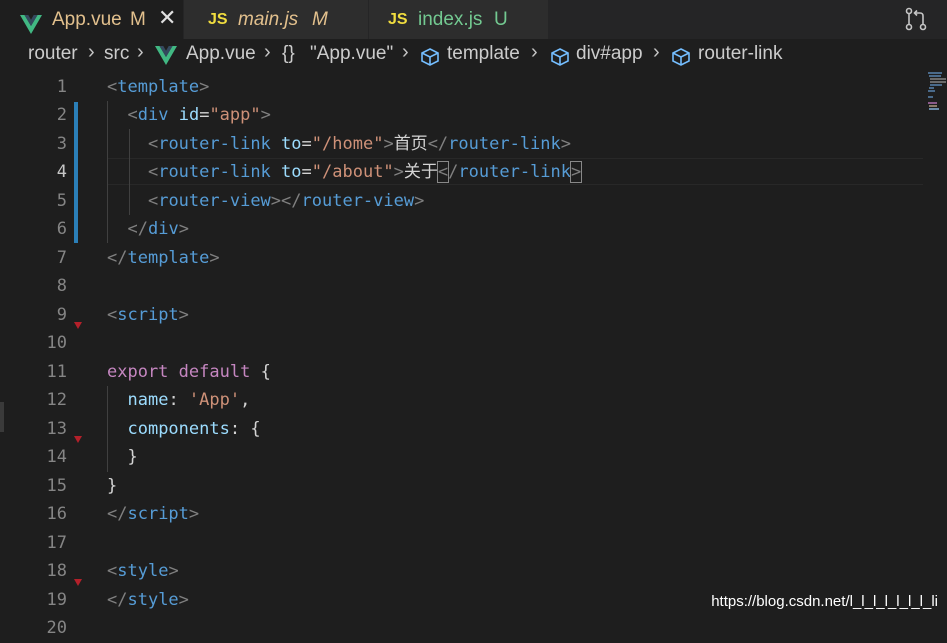 Image resolution: width=947 pixels, height=643 pixels. What do you see at coordinates (268, 19) in the screenshot?
I see `tab-name: main.js` at bounding box center [268, 19].